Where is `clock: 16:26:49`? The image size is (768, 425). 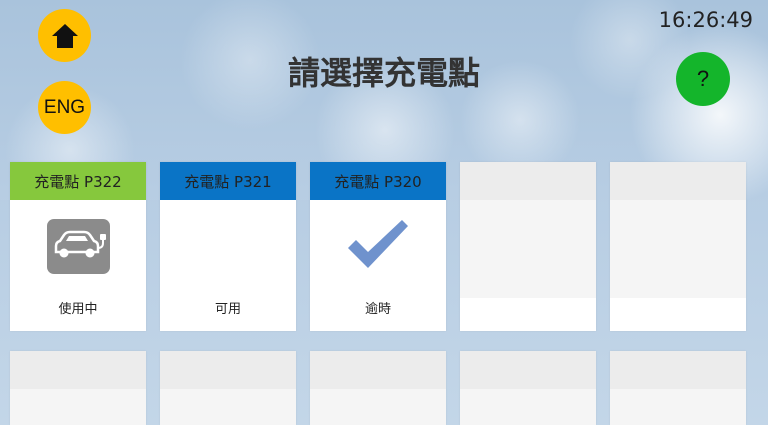
clock: 16:26:49 is located at coordinates (705, 20).